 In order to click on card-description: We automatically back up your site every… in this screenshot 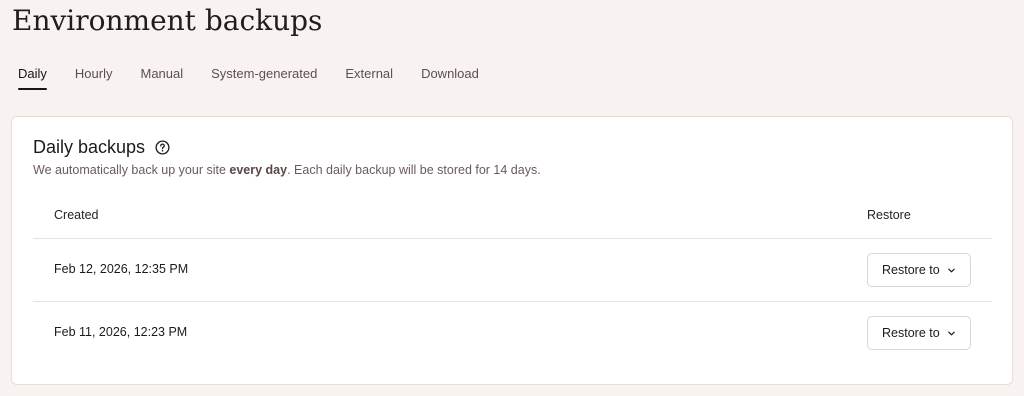, I will do `click(287, 170)`.